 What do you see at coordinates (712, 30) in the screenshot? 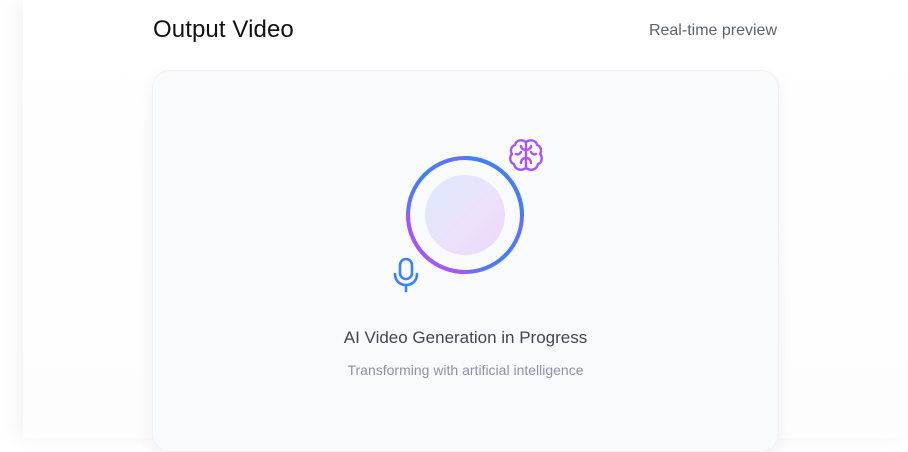
I see `section-subtitle: Real-time preview` at bounding box center [712, 30].